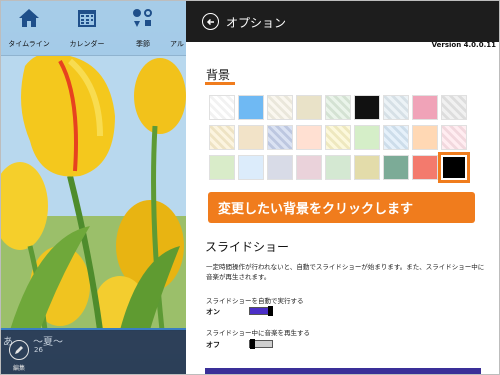 The width and height of the screenshot is (500, 375). I want to click on background-heading: 背景, so click(218, 75).